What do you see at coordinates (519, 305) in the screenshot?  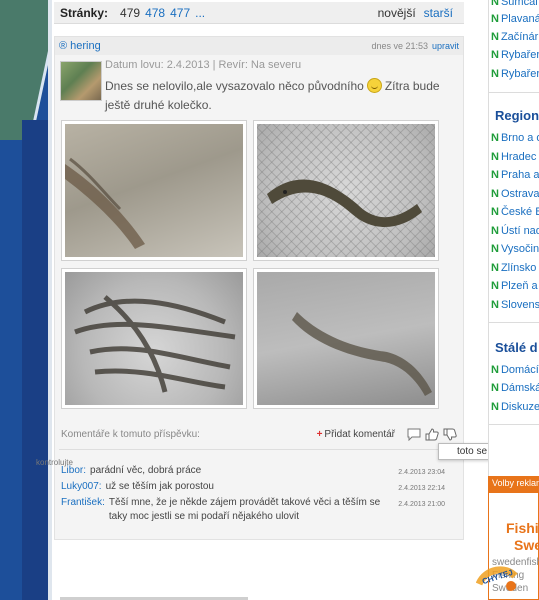 I see `sidebar-link-label: Slovens` at bounding box center [519, 305].